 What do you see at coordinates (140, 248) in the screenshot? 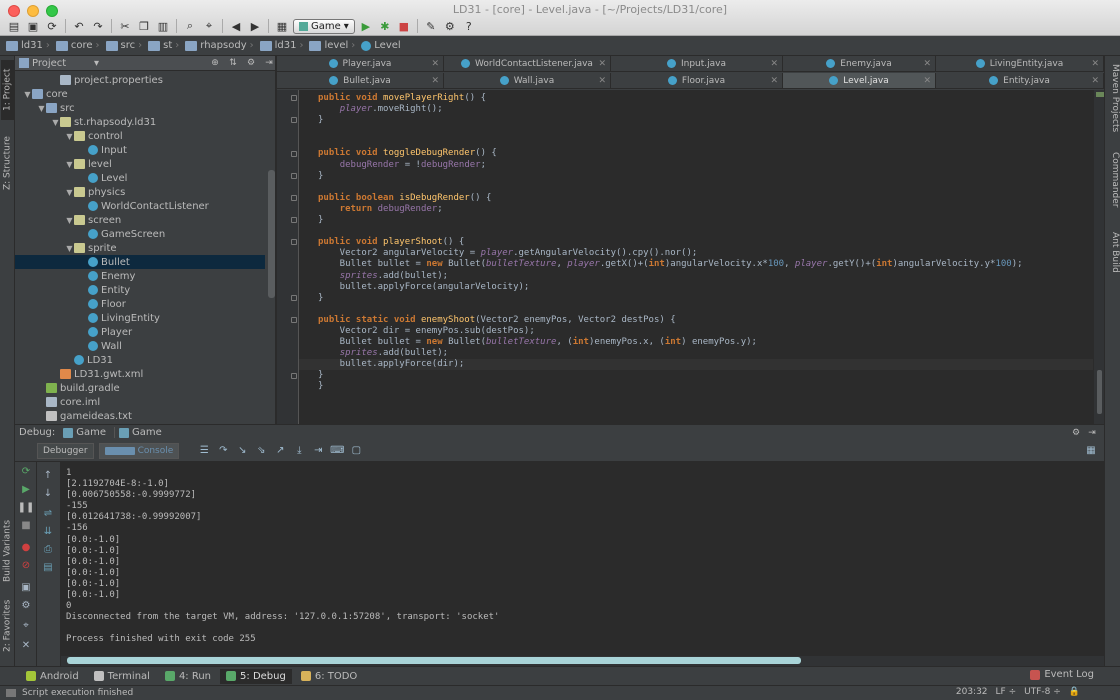
I see `tree-item: ▼ sprite` at bounding box center [140, 248].